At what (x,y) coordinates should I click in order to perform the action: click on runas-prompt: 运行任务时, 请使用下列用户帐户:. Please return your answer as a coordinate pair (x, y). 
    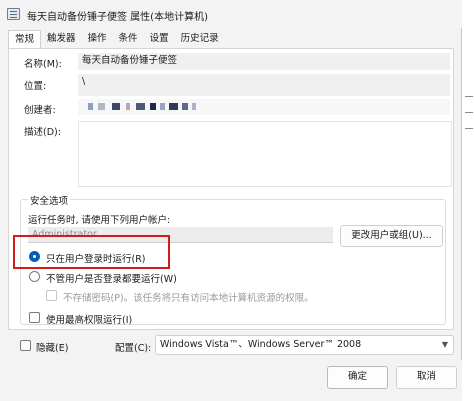
    Looking at the image, I should click on (99, 220).